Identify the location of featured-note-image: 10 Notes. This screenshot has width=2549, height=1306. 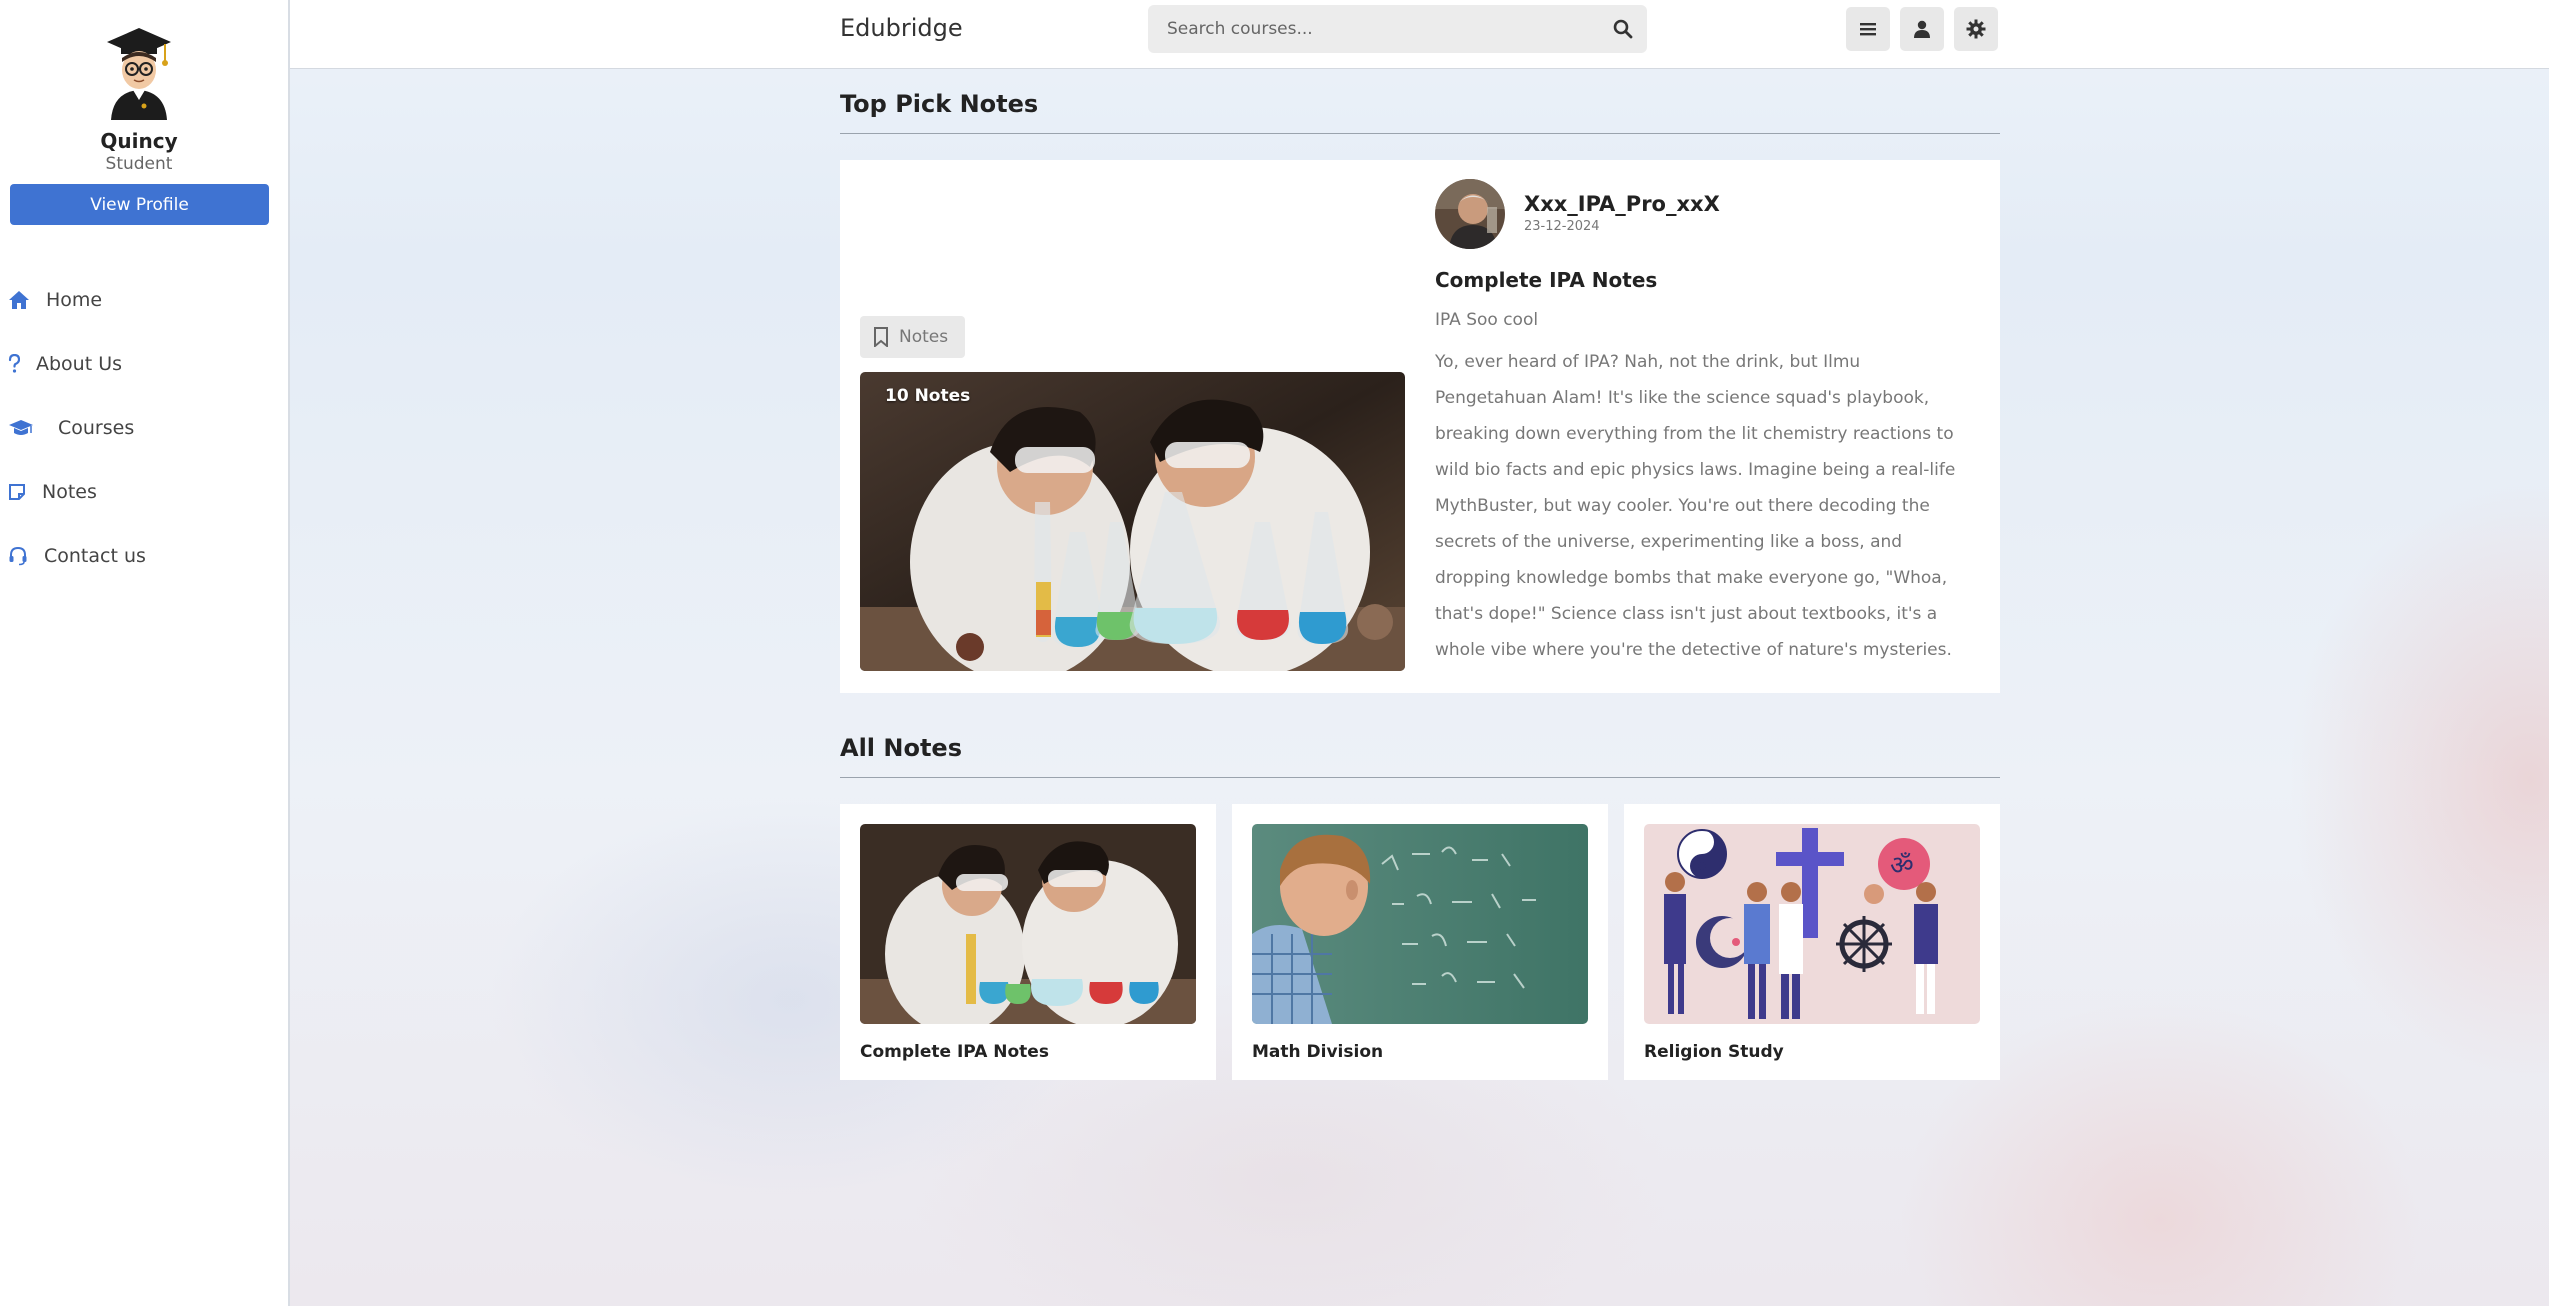
(1132, 521).